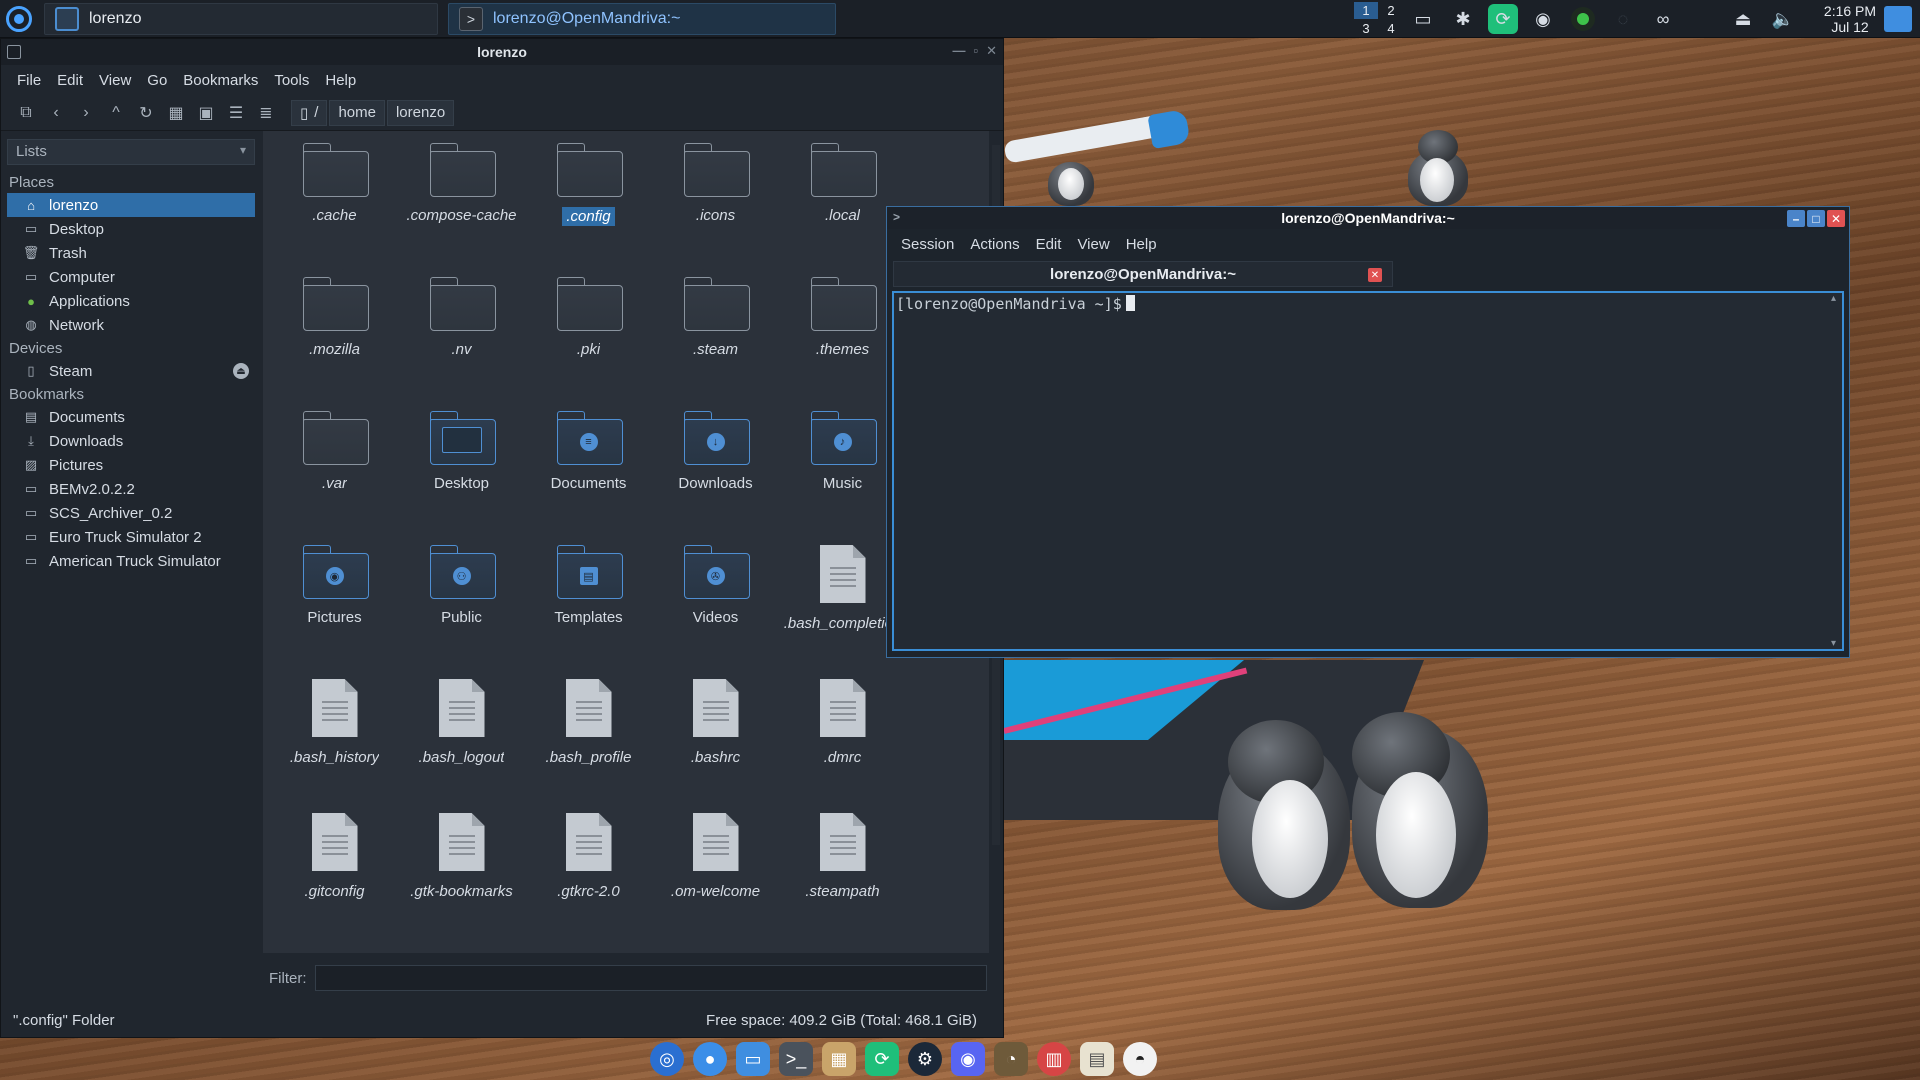 This screenshot has height=1080, width=1920. I want to click on taskbar-item-terminal: > lorenzo@OpenMandriva:~, so click(642, 18).